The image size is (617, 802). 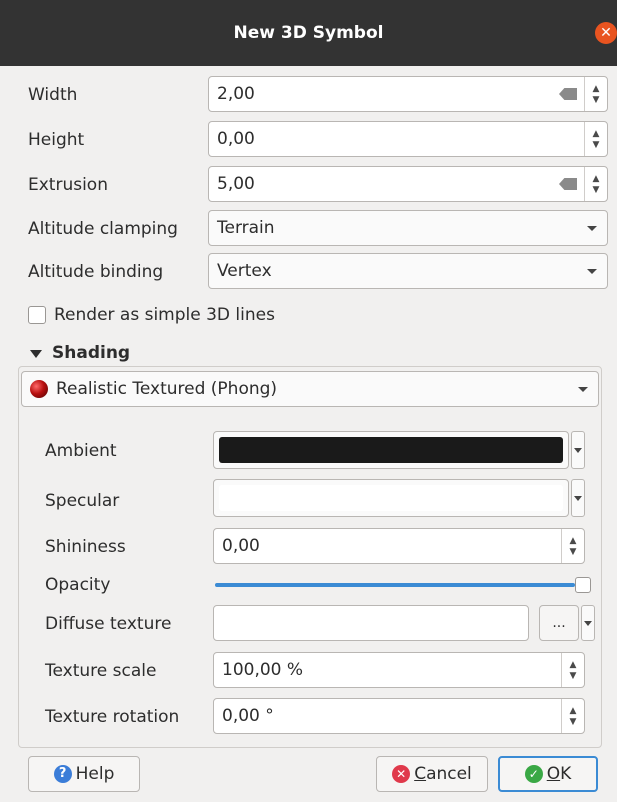 What do you see at coordinates (408, 94) in the screenshot?
I see `width-field: 2,00 ▲ ▼` at bounding box center [408, 94].